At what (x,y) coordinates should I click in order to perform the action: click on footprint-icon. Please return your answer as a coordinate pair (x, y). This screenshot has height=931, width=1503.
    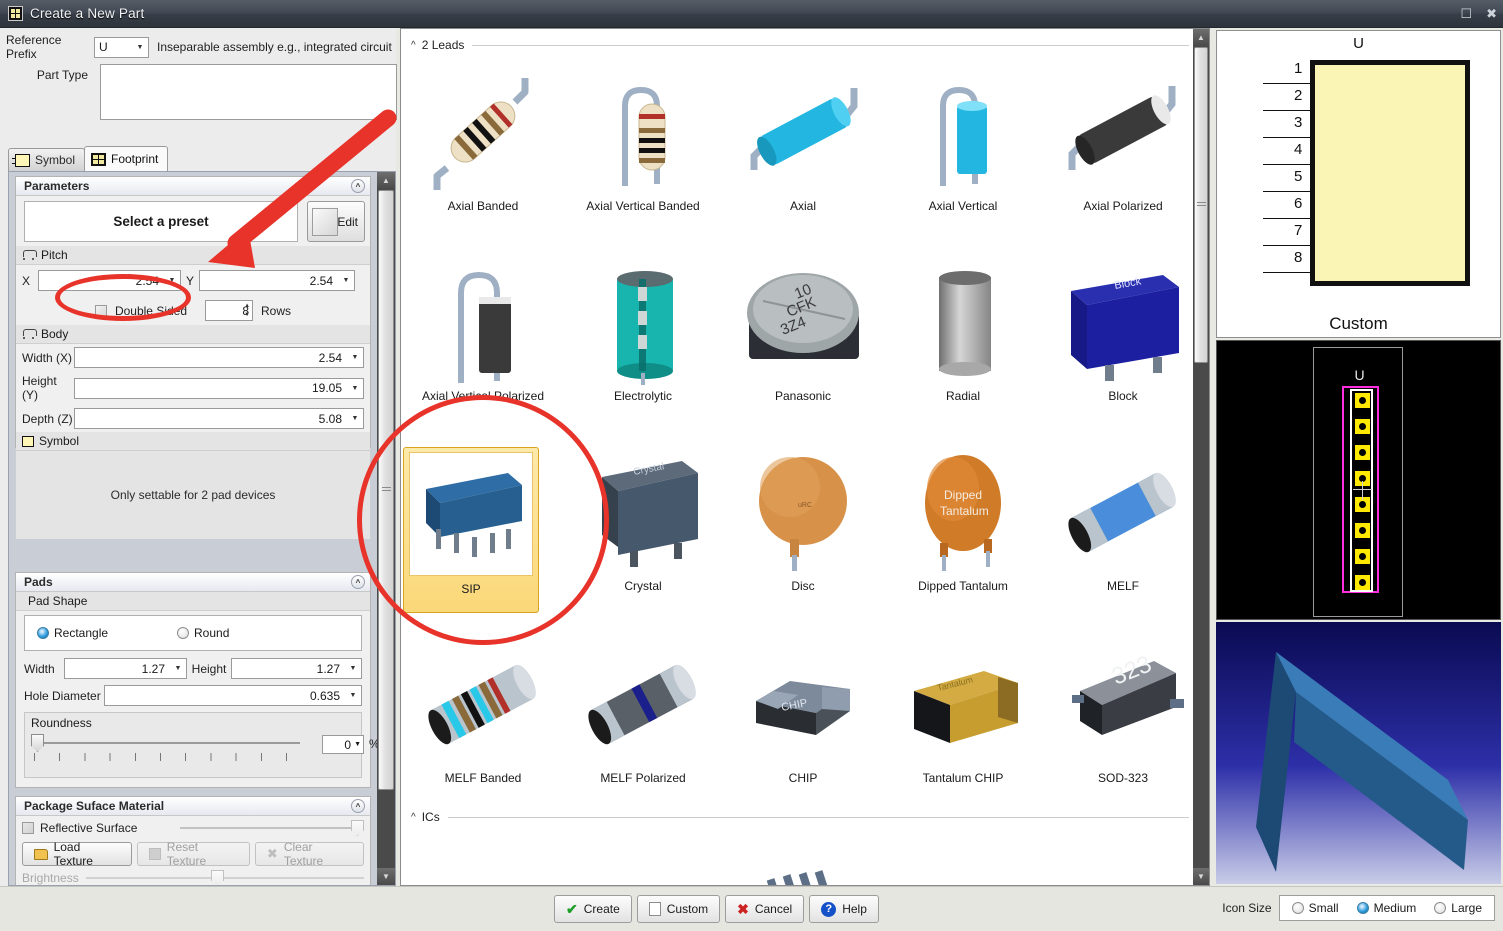
    Looking at the image, I should click on (98, 159).